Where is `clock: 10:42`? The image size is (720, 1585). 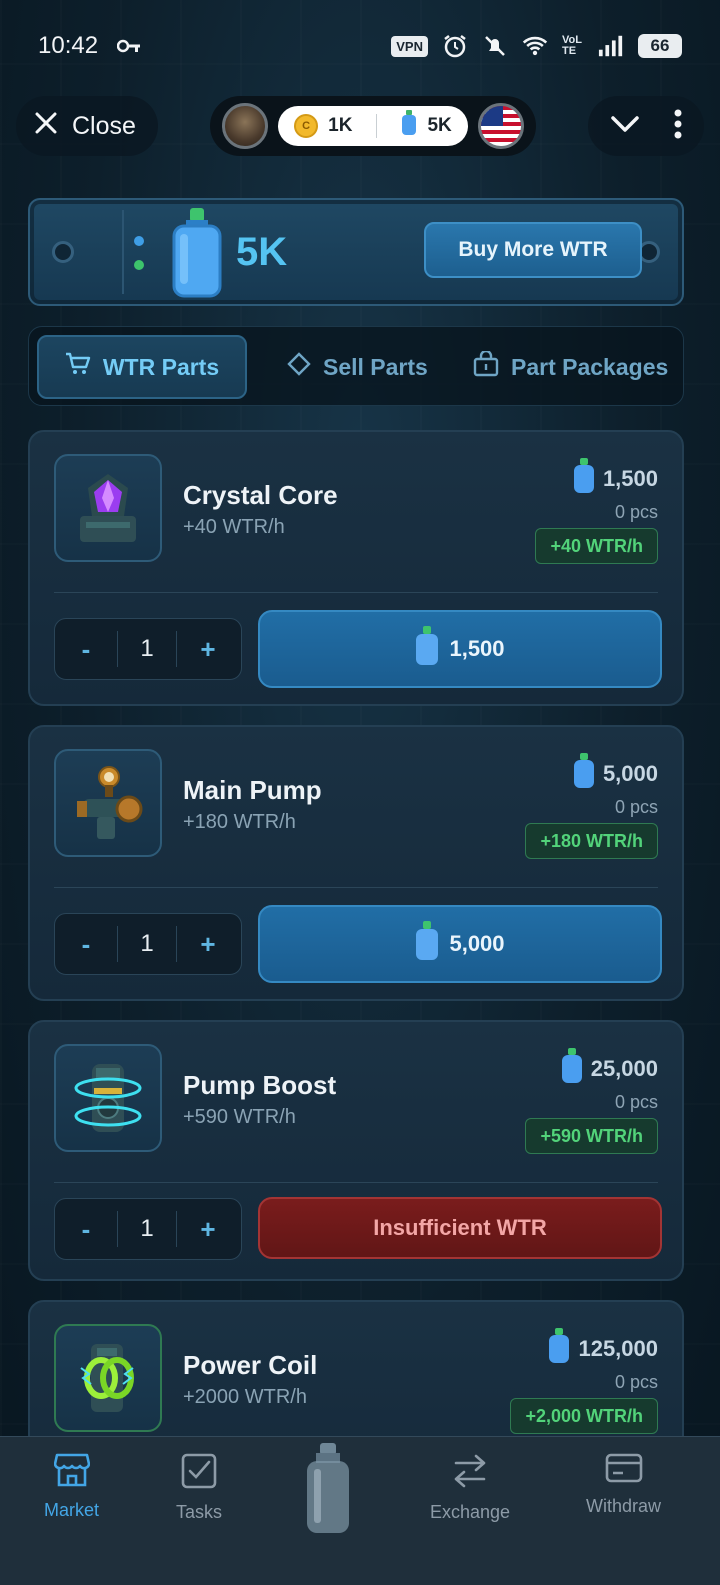 clock: 10:42 is located at coordinates (68, 45).